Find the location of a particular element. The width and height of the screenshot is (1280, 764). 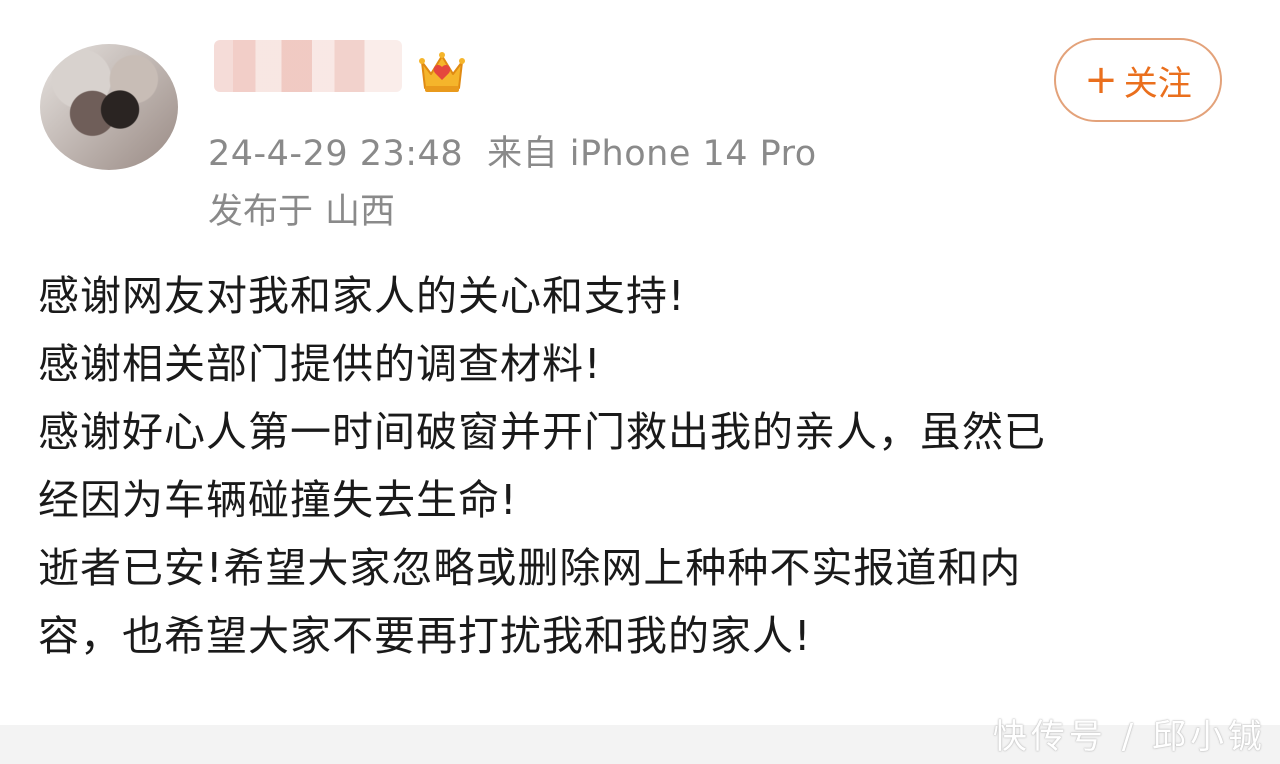

post-text-line: 经因为车辆碰撞失去生命! is located at coordinates (278, 500).